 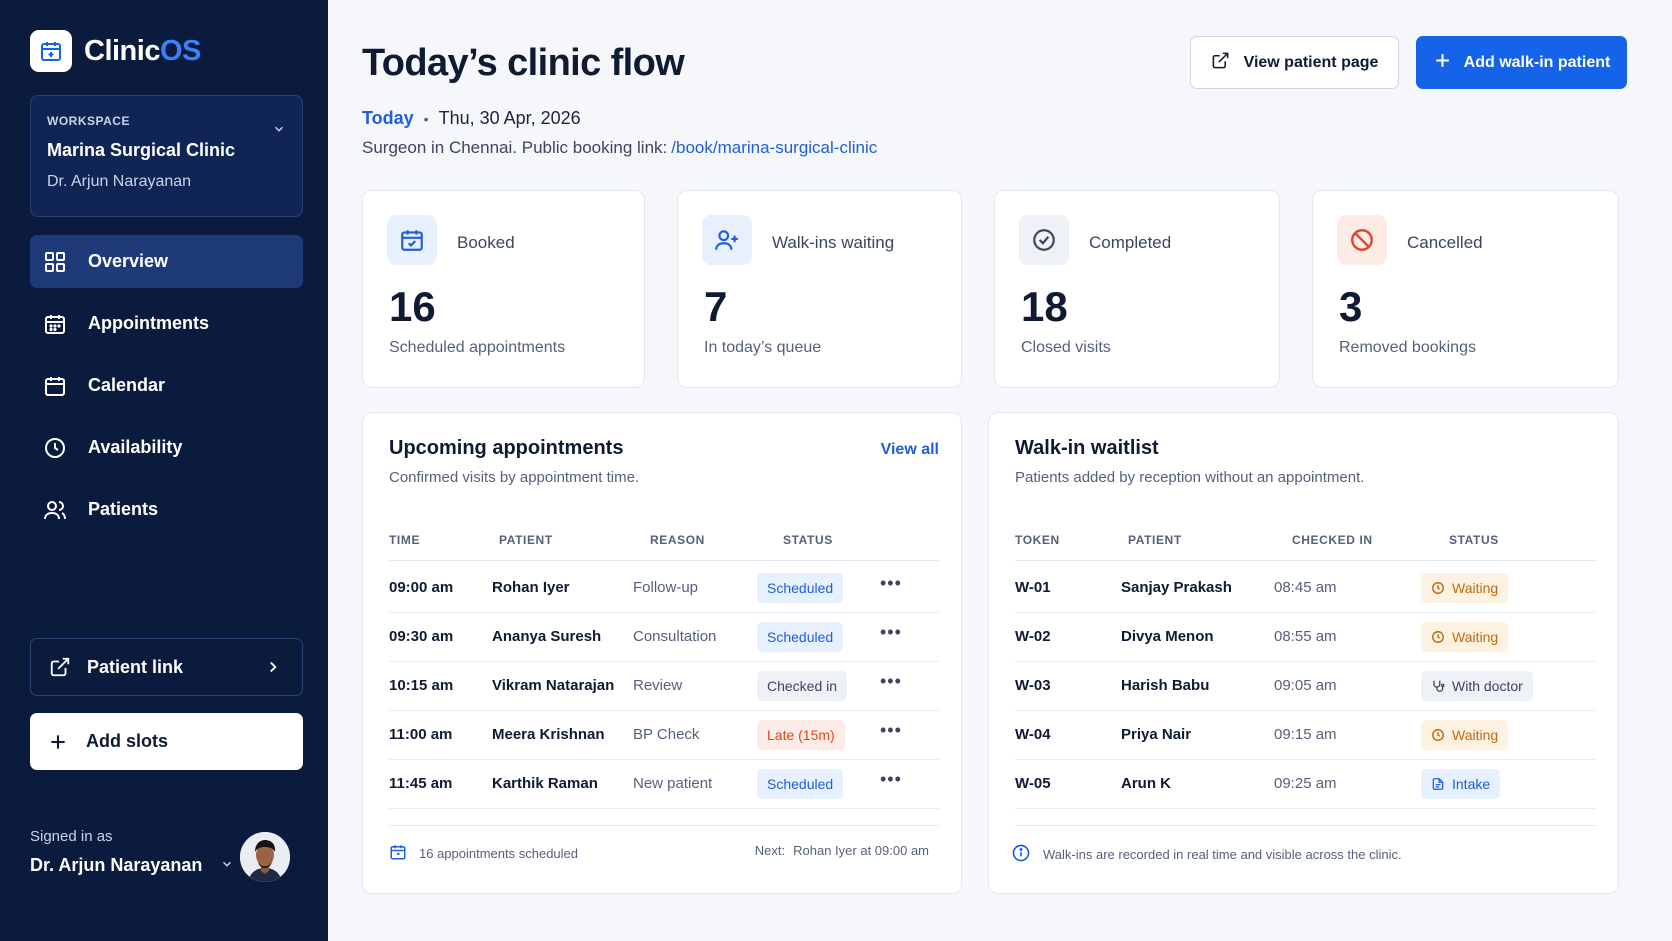 I want to click on add-slots-button: Add slots, so click(x=166, y=741).